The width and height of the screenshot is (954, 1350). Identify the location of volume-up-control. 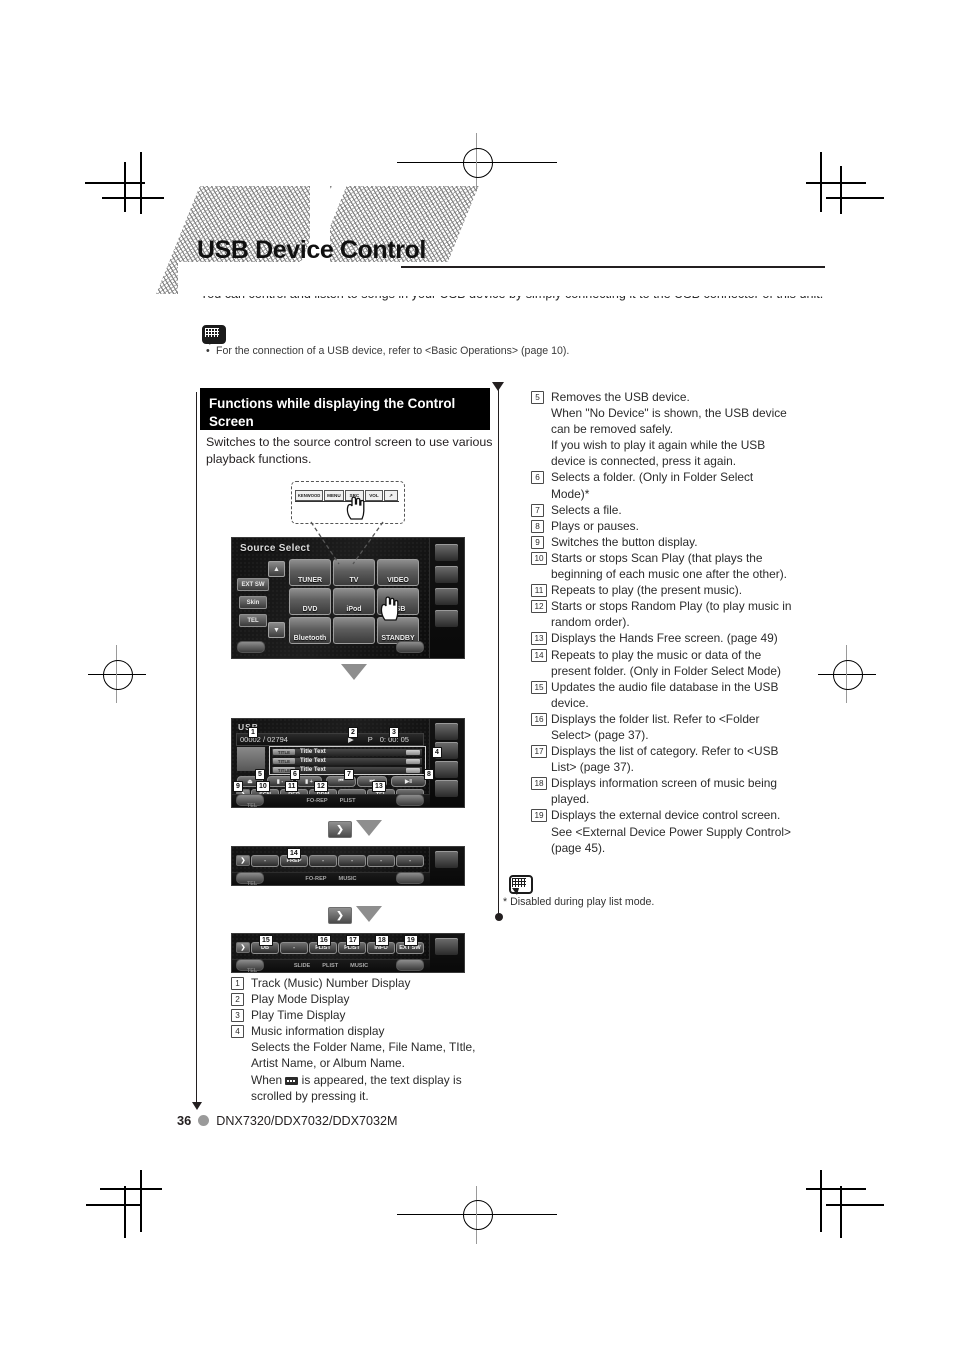
(410, 647).